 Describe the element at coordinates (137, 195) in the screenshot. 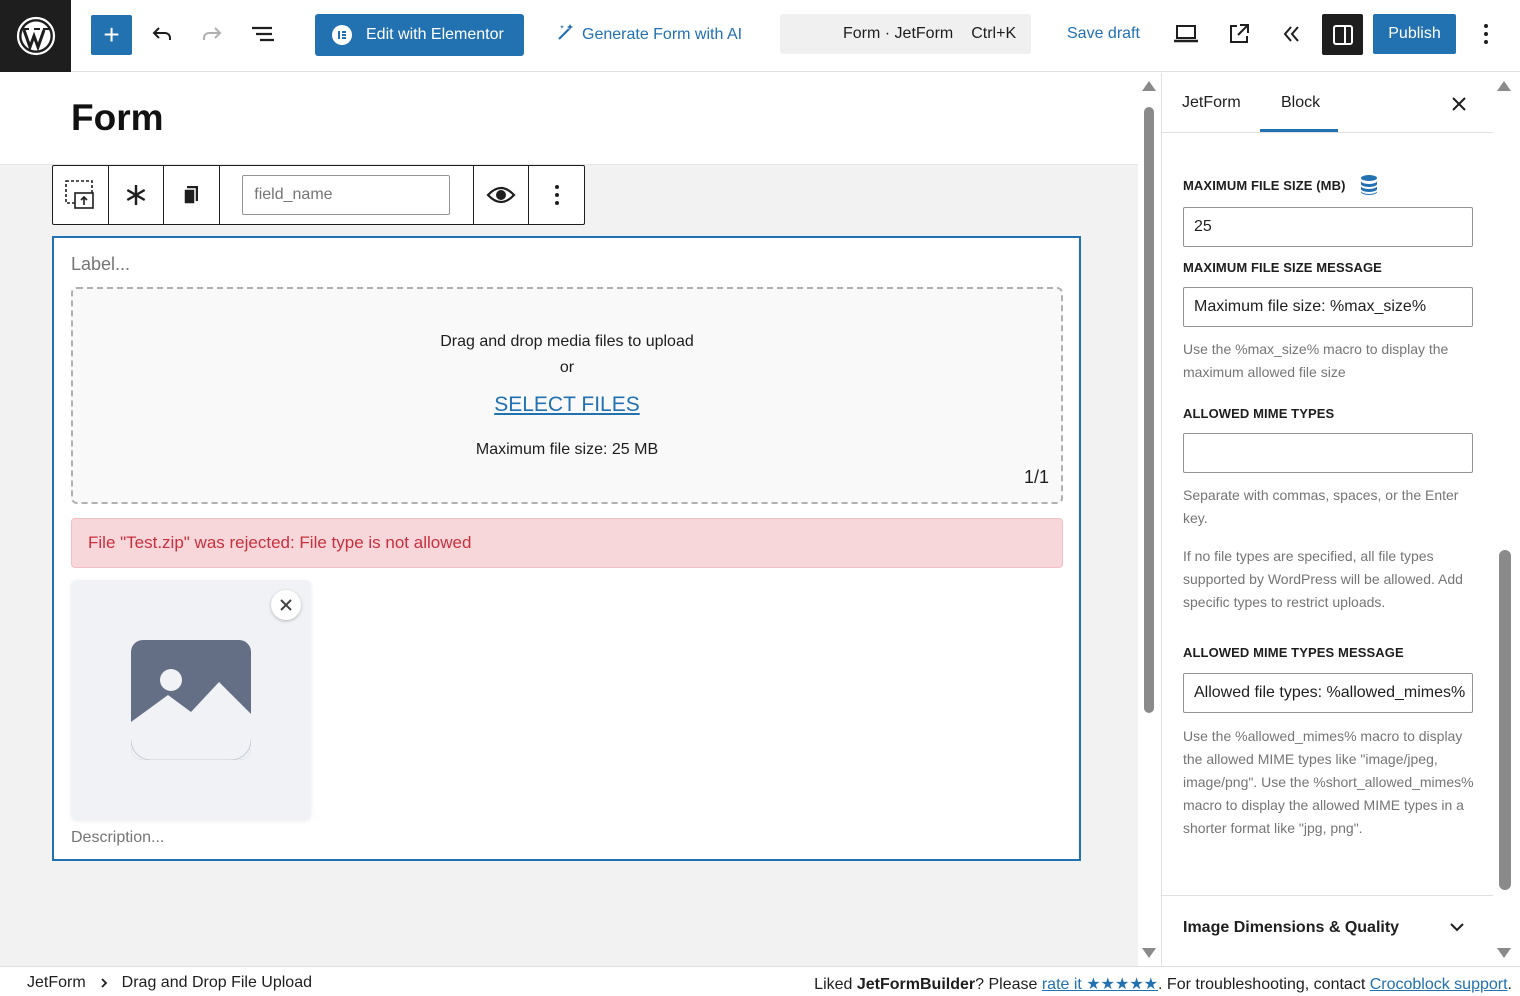

I see `required-asterisk-icon` at that location.